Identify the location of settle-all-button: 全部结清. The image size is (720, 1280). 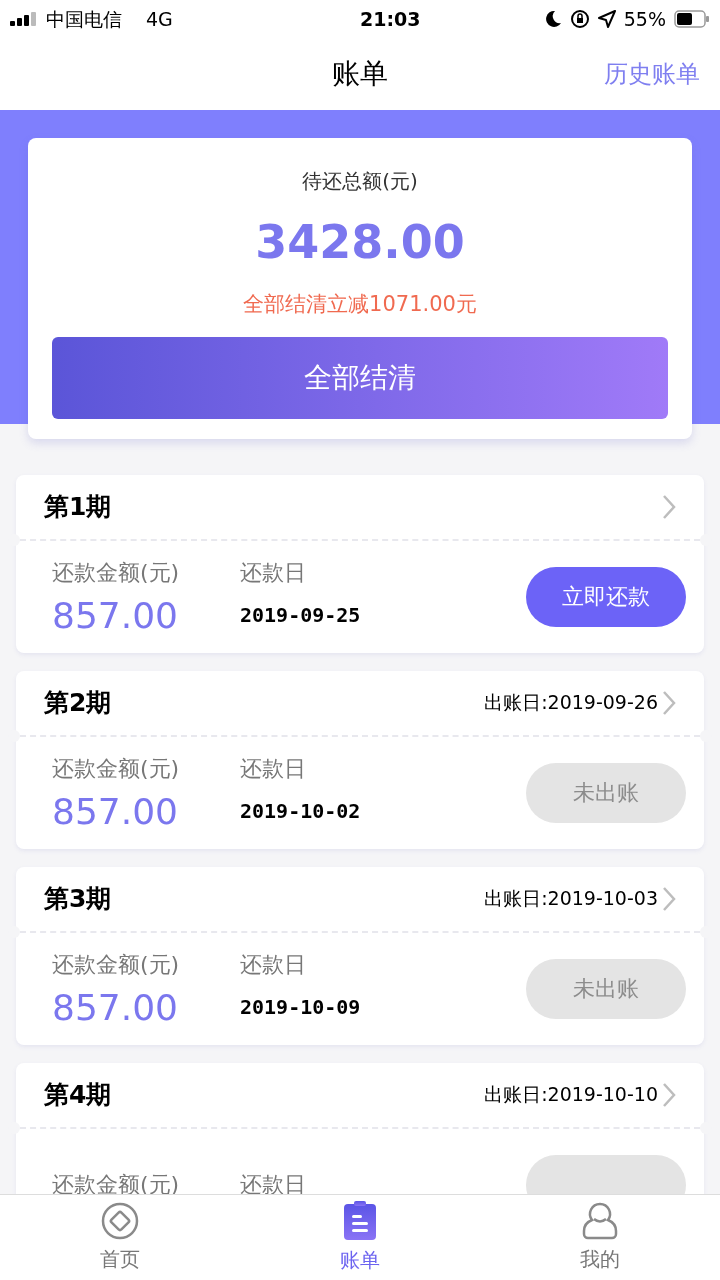
(360, 377).